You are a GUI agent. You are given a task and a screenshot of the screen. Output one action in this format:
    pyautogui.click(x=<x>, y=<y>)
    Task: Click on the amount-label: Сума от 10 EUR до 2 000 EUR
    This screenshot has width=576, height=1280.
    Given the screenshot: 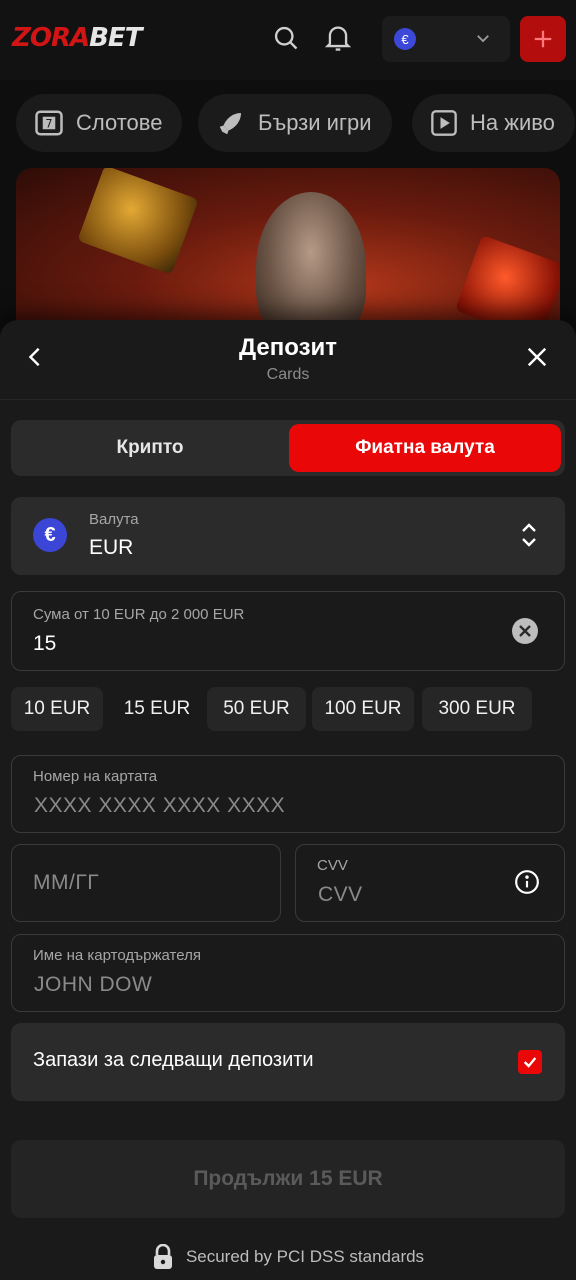 What is the action you would take?
    pyautogui.click(x=139, y=614)
    